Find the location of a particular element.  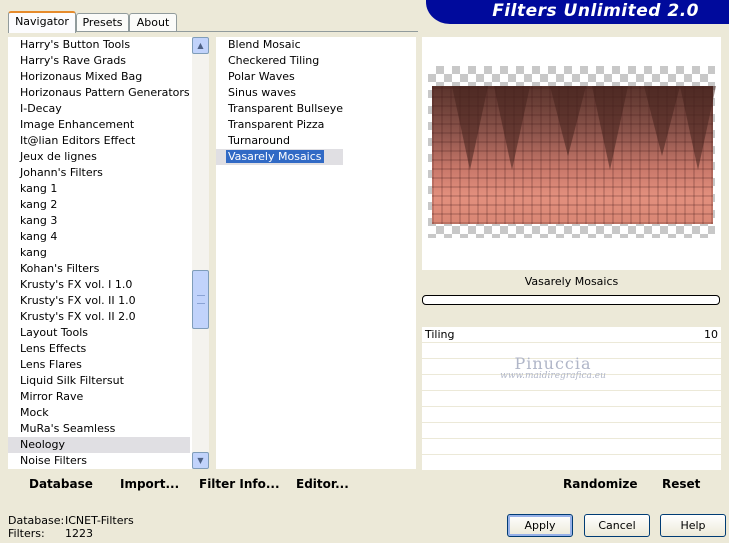

category-item: Harry's Rave Grads is located at coordinates (99, 61).